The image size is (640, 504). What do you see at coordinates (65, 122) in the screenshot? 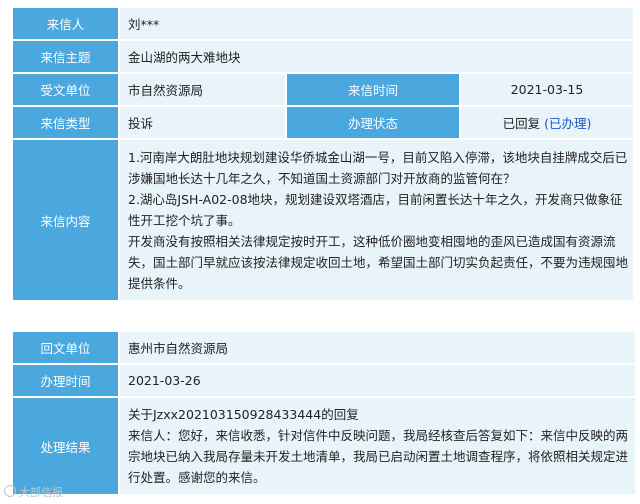
I see `type-label: 来信类型` at bounding box center [65, 122].